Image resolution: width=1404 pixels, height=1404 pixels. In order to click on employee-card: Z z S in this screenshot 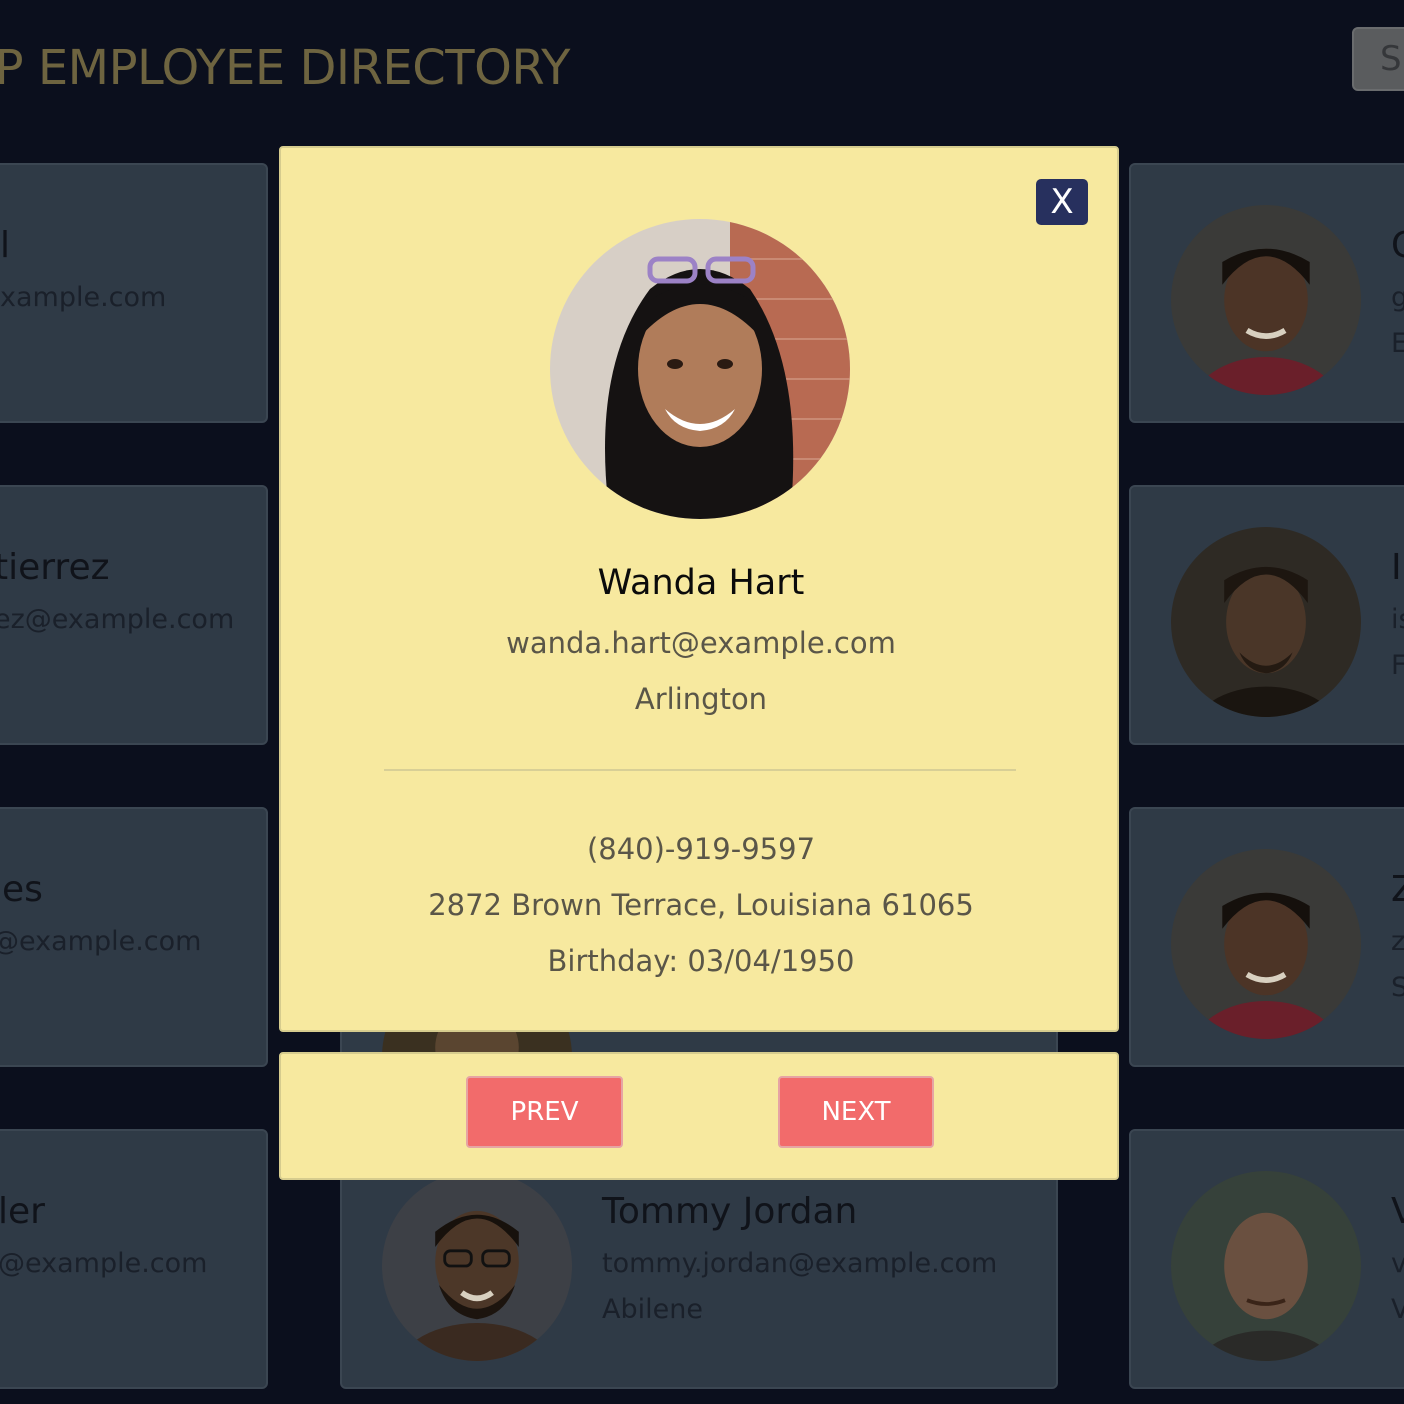, I will do `click(1266, 937)`.